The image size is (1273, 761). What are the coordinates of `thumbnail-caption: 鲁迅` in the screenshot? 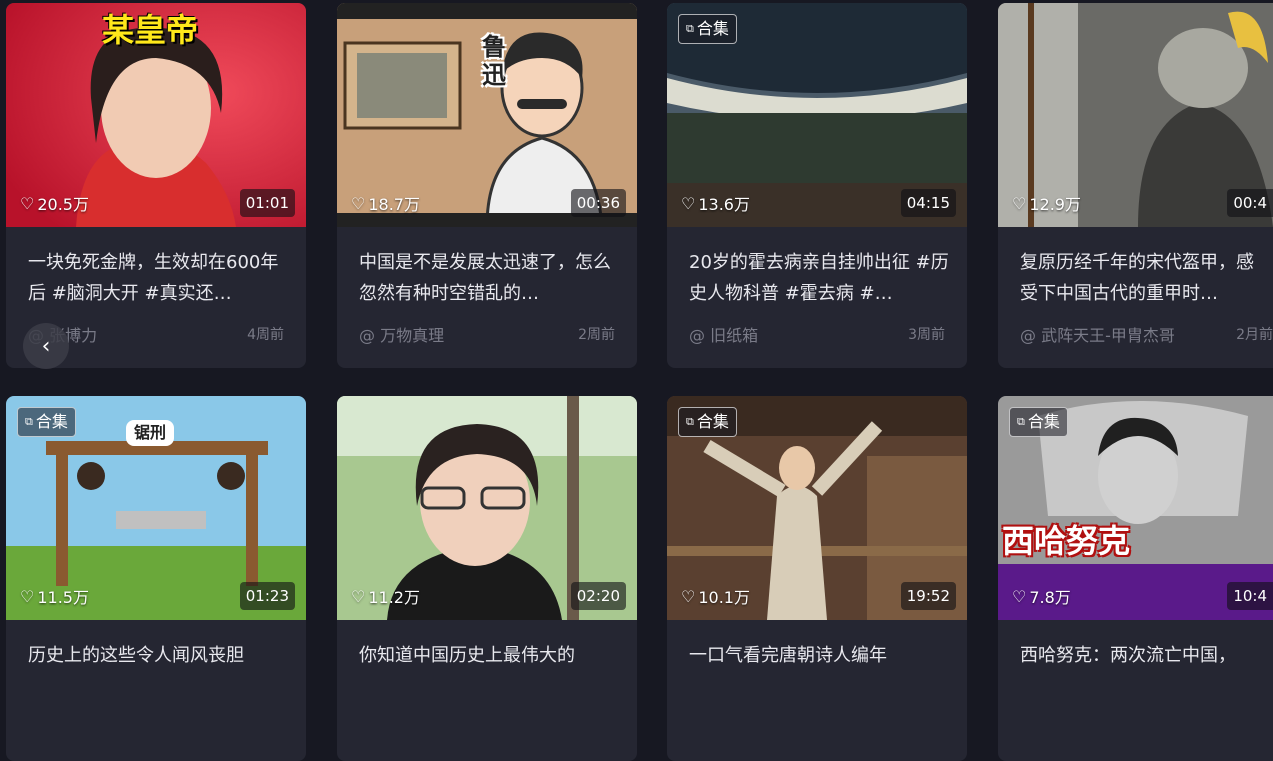 It's located at (494, 61).